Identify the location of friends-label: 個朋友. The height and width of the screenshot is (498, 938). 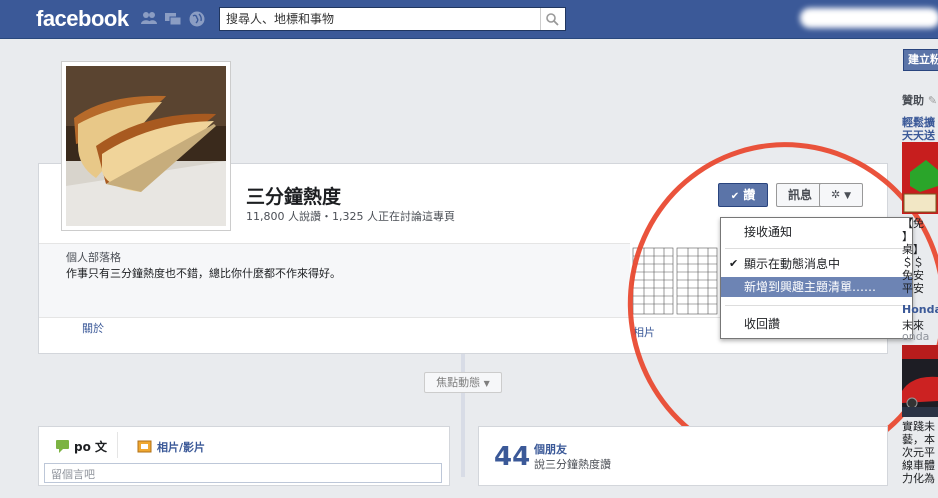
(550, 449).